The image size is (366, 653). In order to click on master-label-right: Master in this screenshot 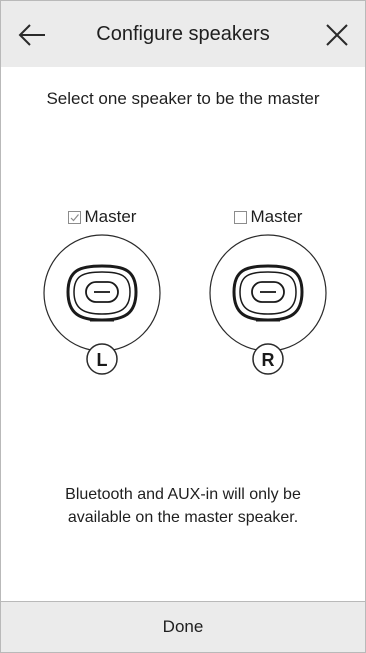, I will do `click(276, 216)`.